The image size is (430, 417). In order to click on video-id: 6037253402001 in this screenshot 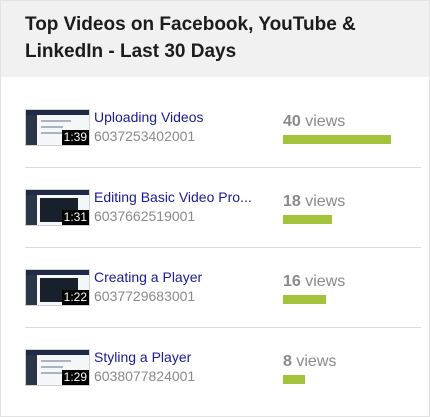, I will do `click(145, 136)`.